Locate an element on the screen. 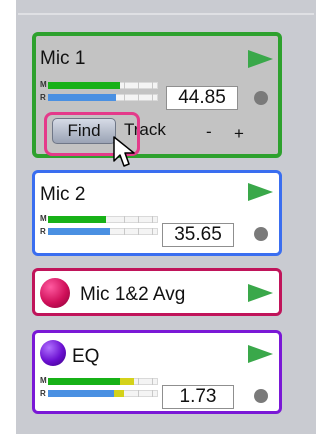 The height and width of the screenshot is (434, 324). meter-peak-r is located at coordinates (119, 393).